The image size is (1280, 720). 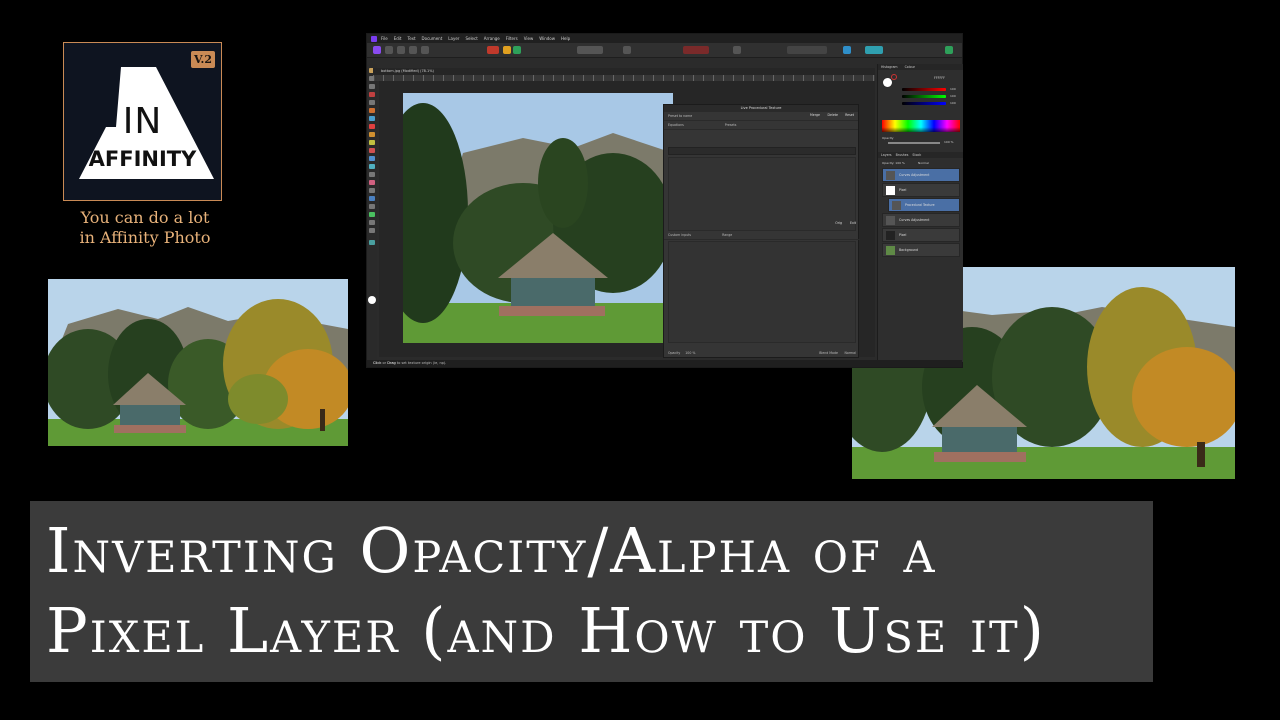 I want to click on persona-develop-icon, so click(x=401, y=50).